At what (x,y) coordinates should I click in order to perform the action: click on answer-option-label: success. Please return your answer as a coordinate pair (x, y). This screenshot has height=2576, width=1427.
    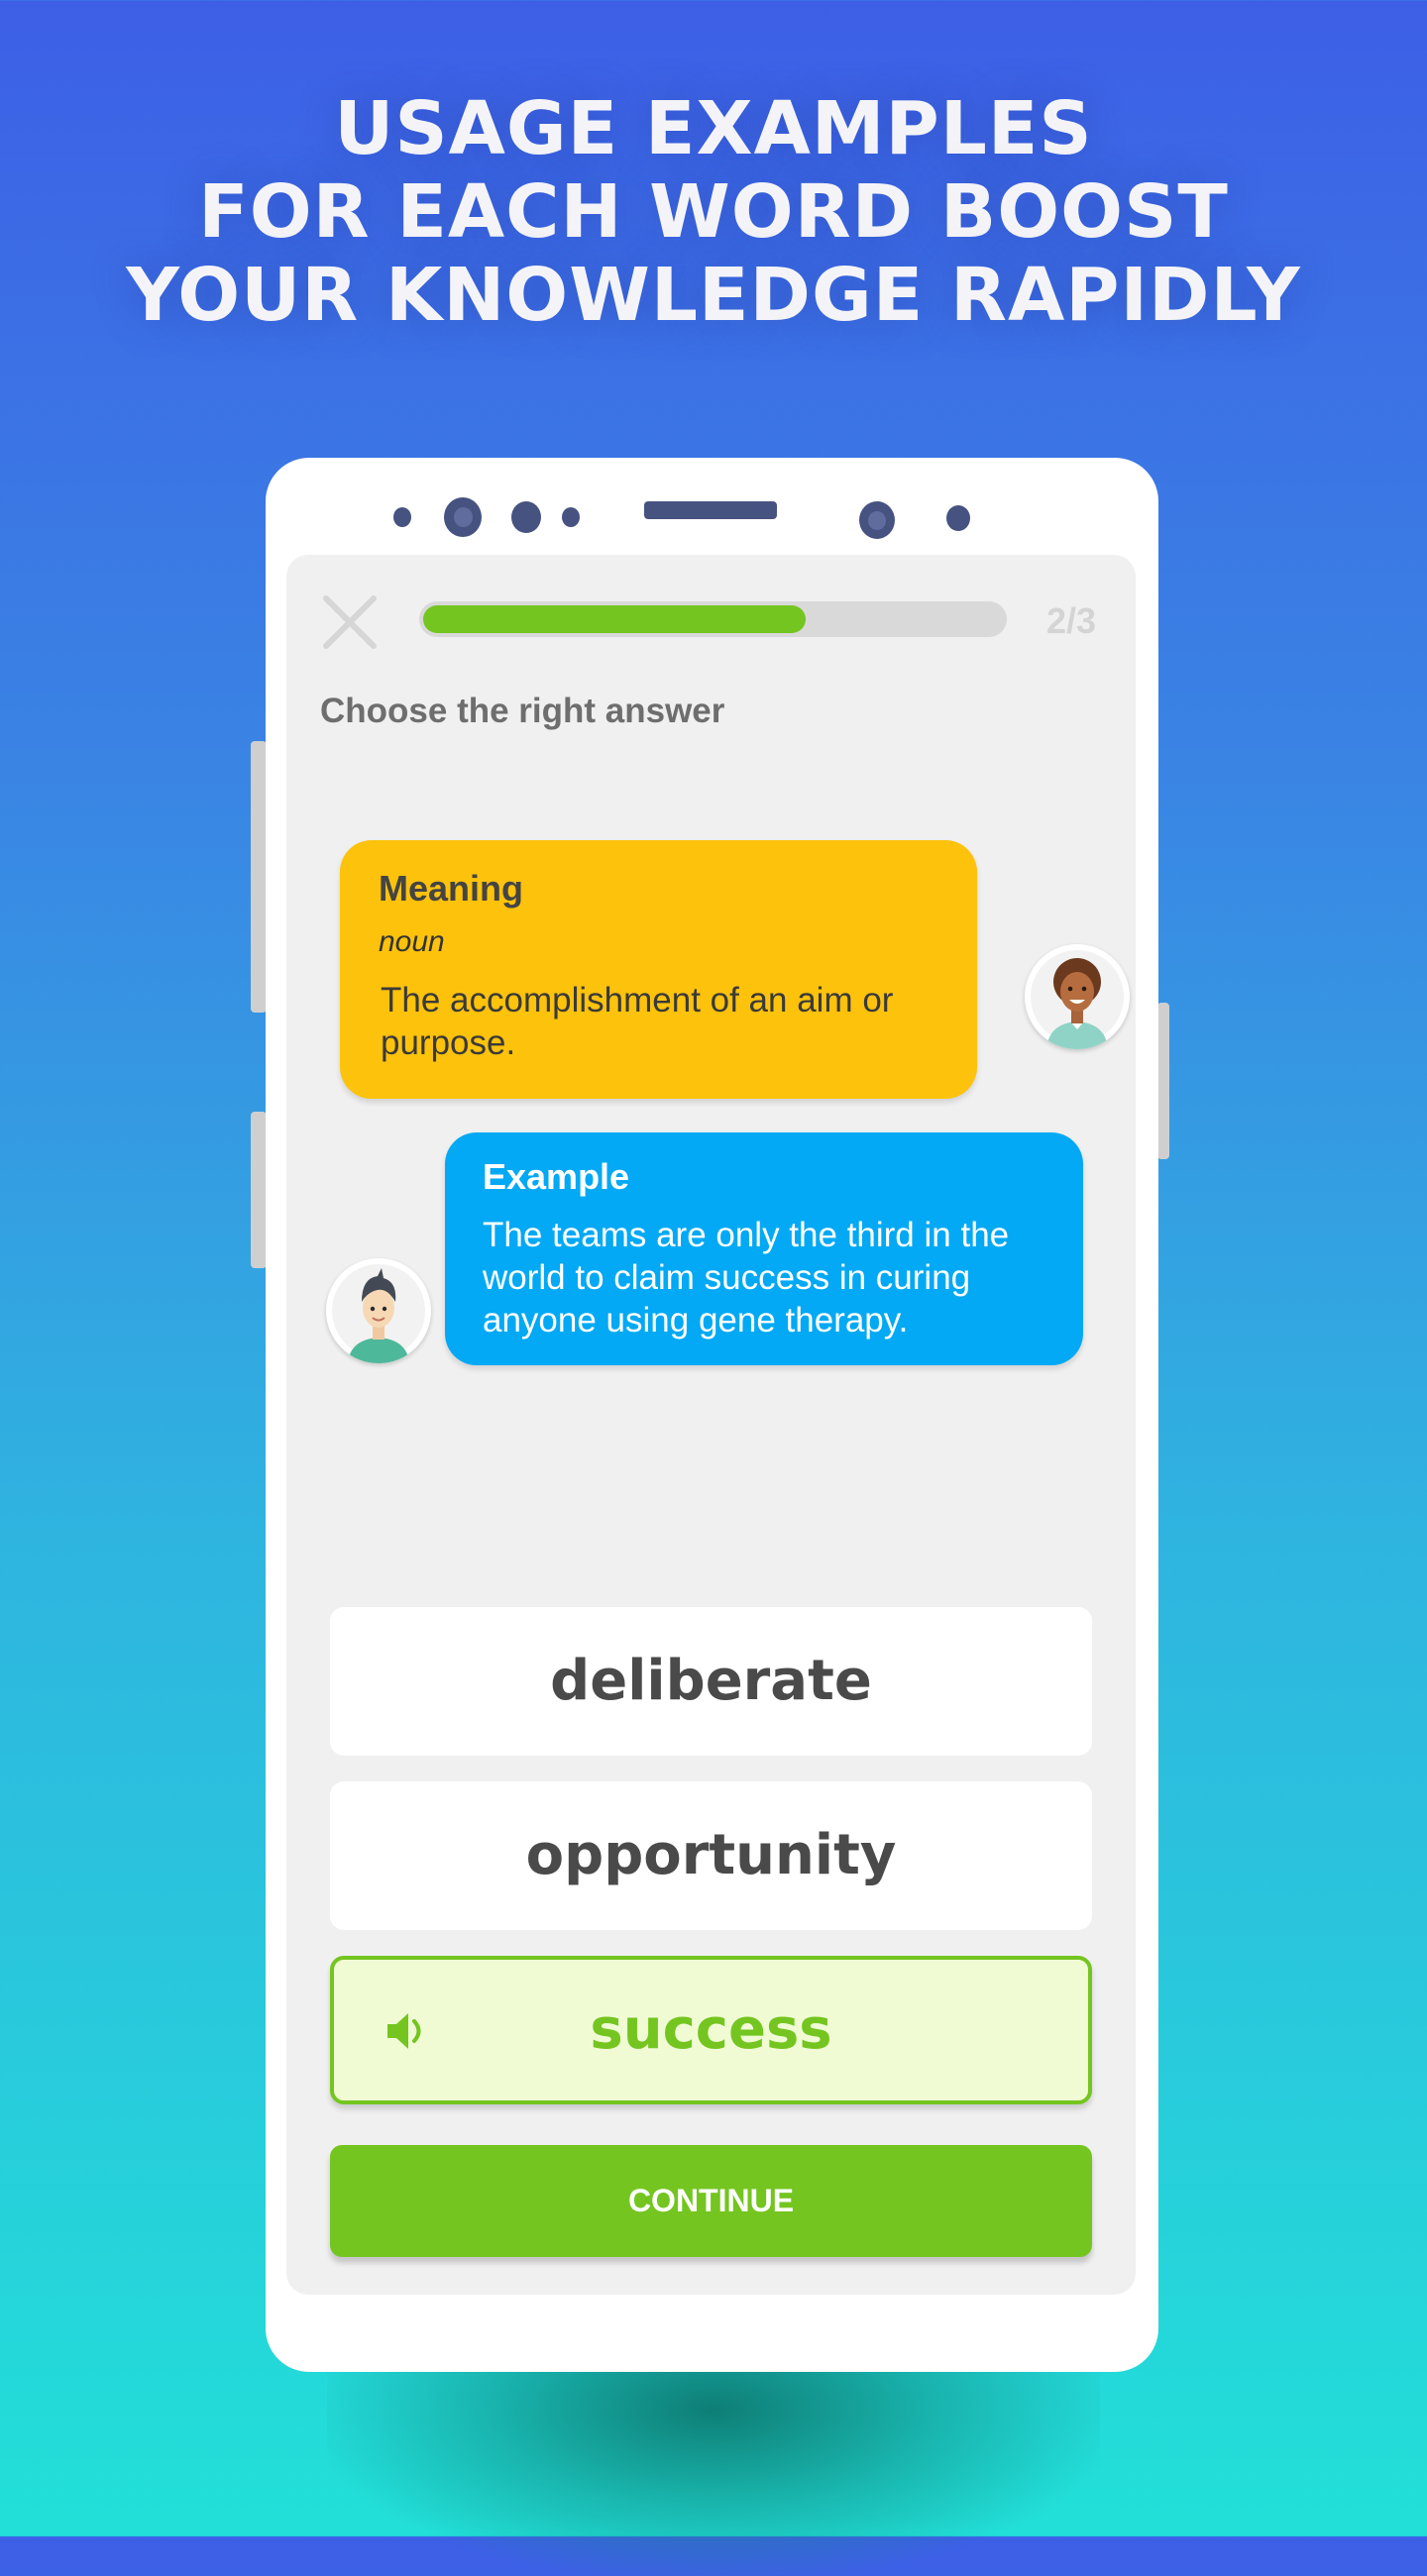
    Looking at the image, I should click on (711, 2030).